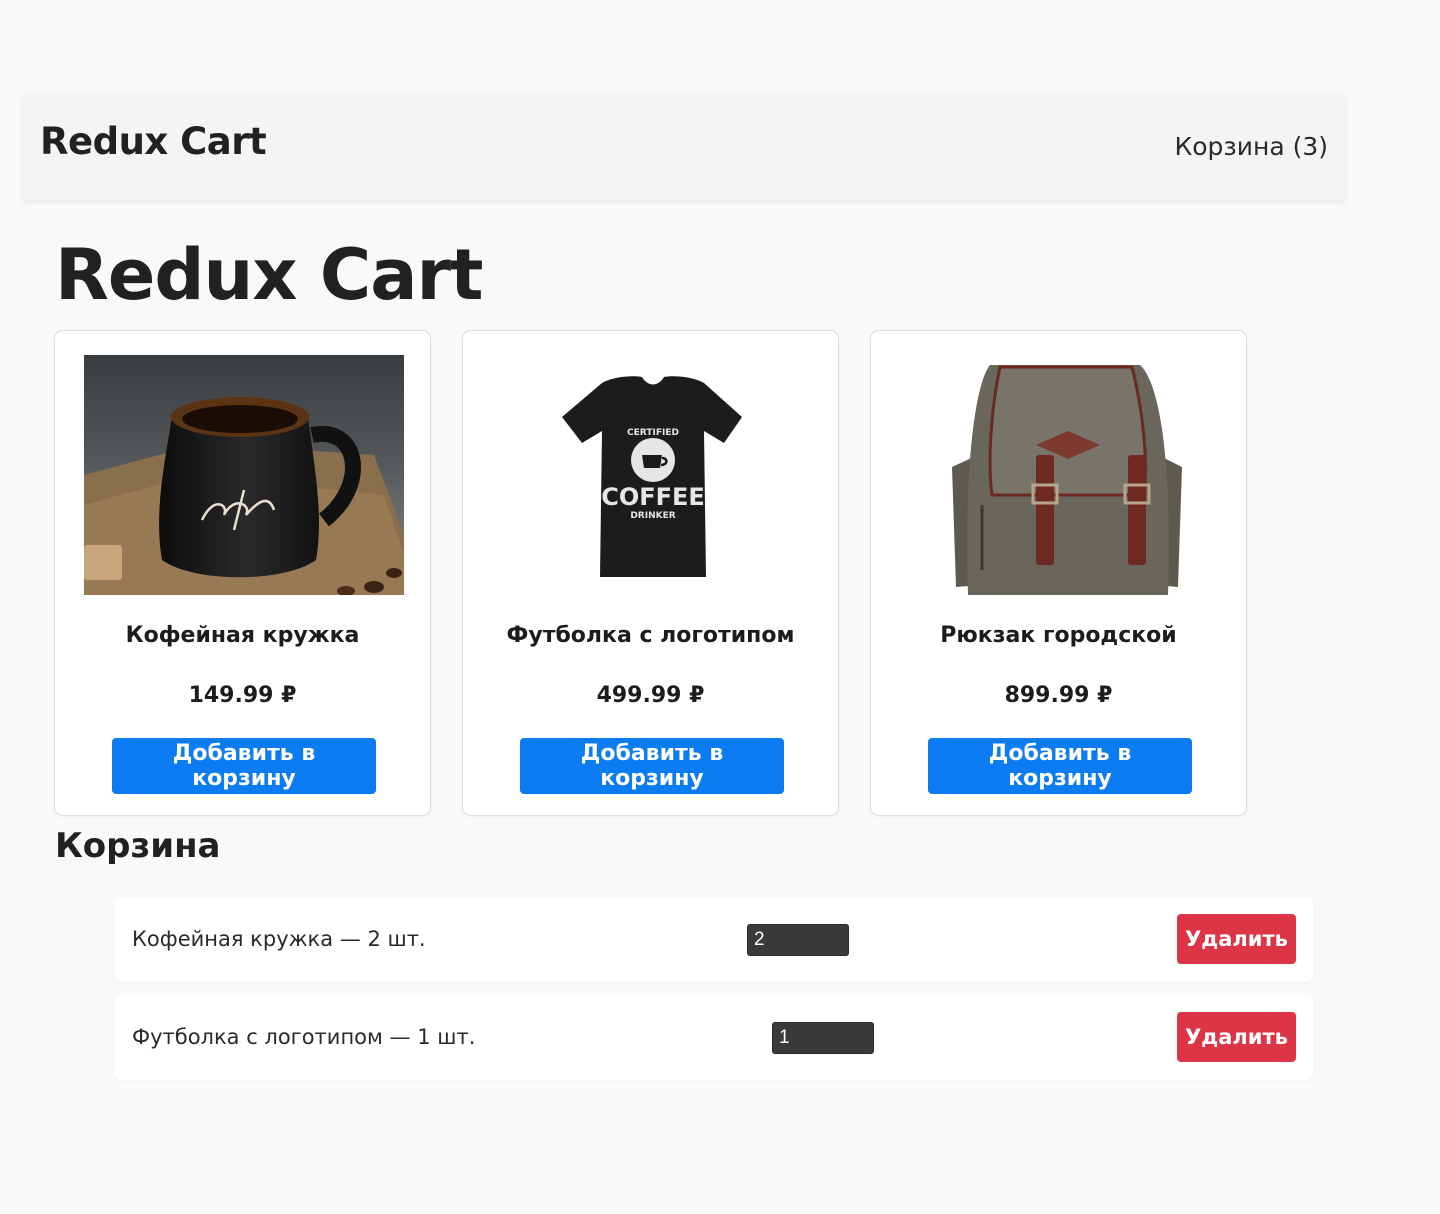 The width and height of the screenshot is (1440, 1214). What do you see at coordinates (242, 635) in the screenshot?
I see `product-name: Кофейная кружка` at bounding box center [242, 635].